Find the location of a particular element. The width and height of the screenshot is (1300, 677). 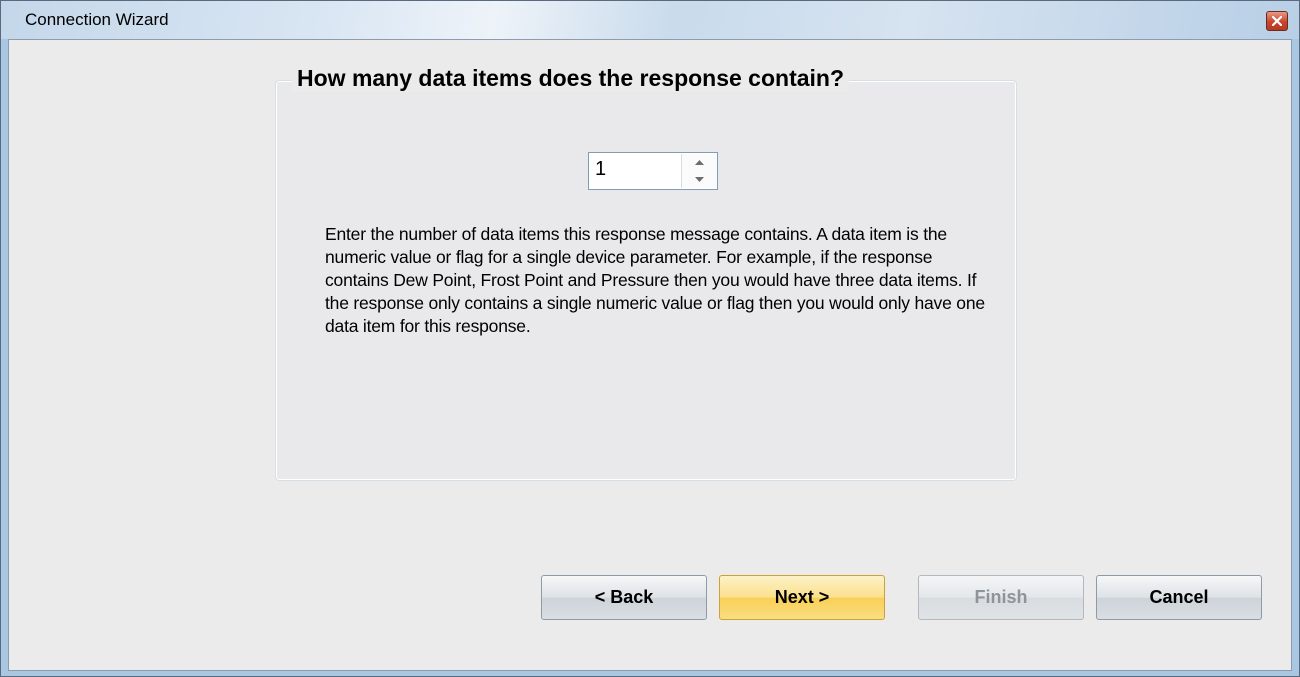

next-button: Next > is located at coordinates (802, 597).